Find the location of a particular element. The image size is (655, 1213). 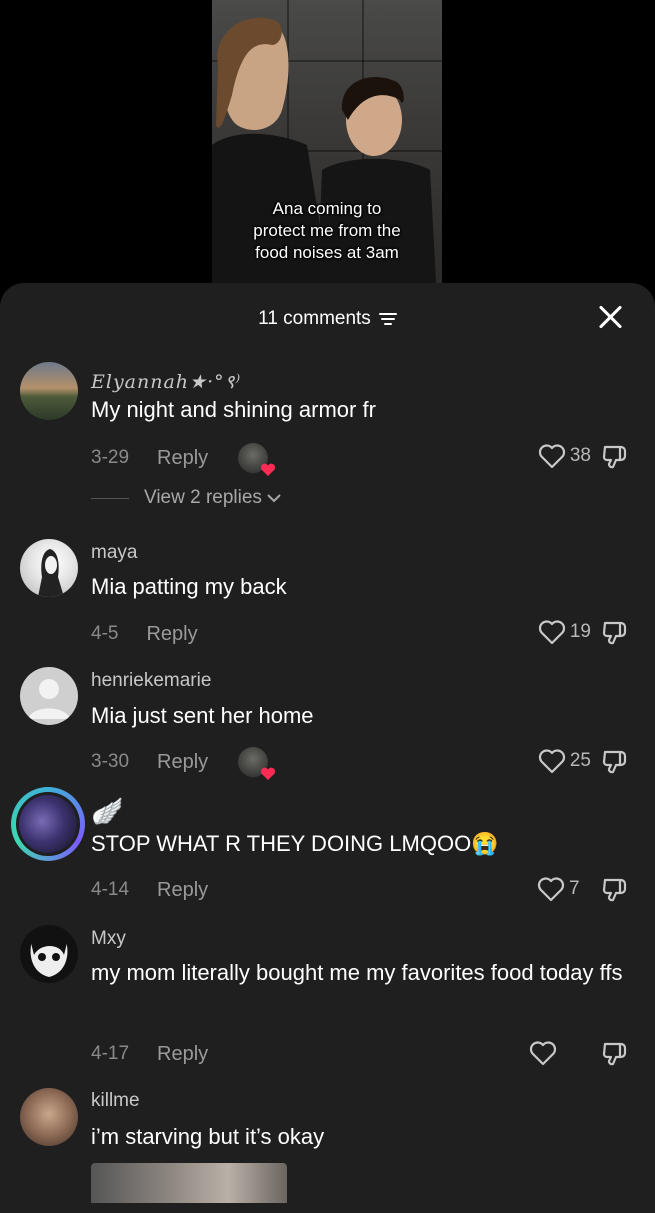

caption-line: Ana coming to is located at coordinates (327, 208).